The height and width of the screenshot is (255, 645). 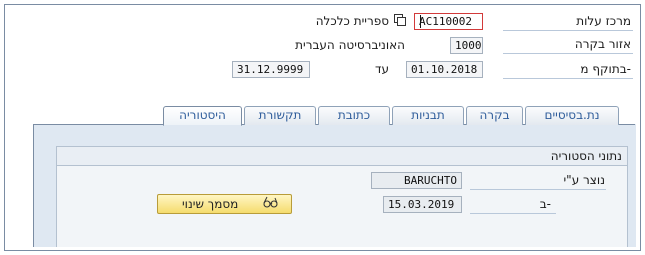 What do you see at coordinates (584, 180) in the screenshot?
I see `created-by-label: נוצר ע"י` at bounding box center [584, 180].